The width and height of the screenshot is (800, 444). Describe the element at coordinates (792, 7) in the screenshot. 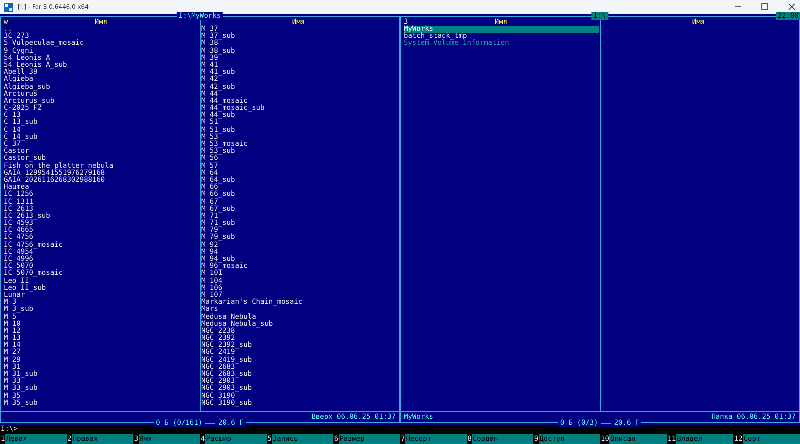

I see `close-icon` at that location.